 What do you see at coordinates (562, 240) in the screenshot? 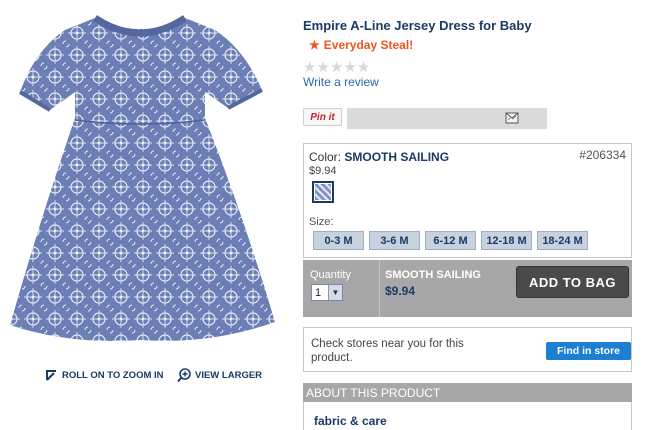
I see `size-button-18-24m: 18-24 M` at bounding box center [562, 240].